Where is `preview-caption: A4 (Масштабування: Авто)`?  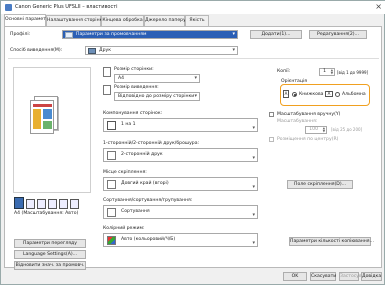
preview-caption: A4 (Масштабування: Авто) is located at coordinates (46, 213).